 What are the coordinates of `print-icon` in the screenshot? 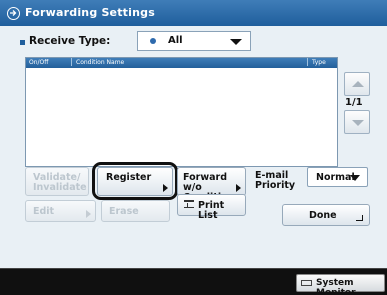 It's located at (189, 204).